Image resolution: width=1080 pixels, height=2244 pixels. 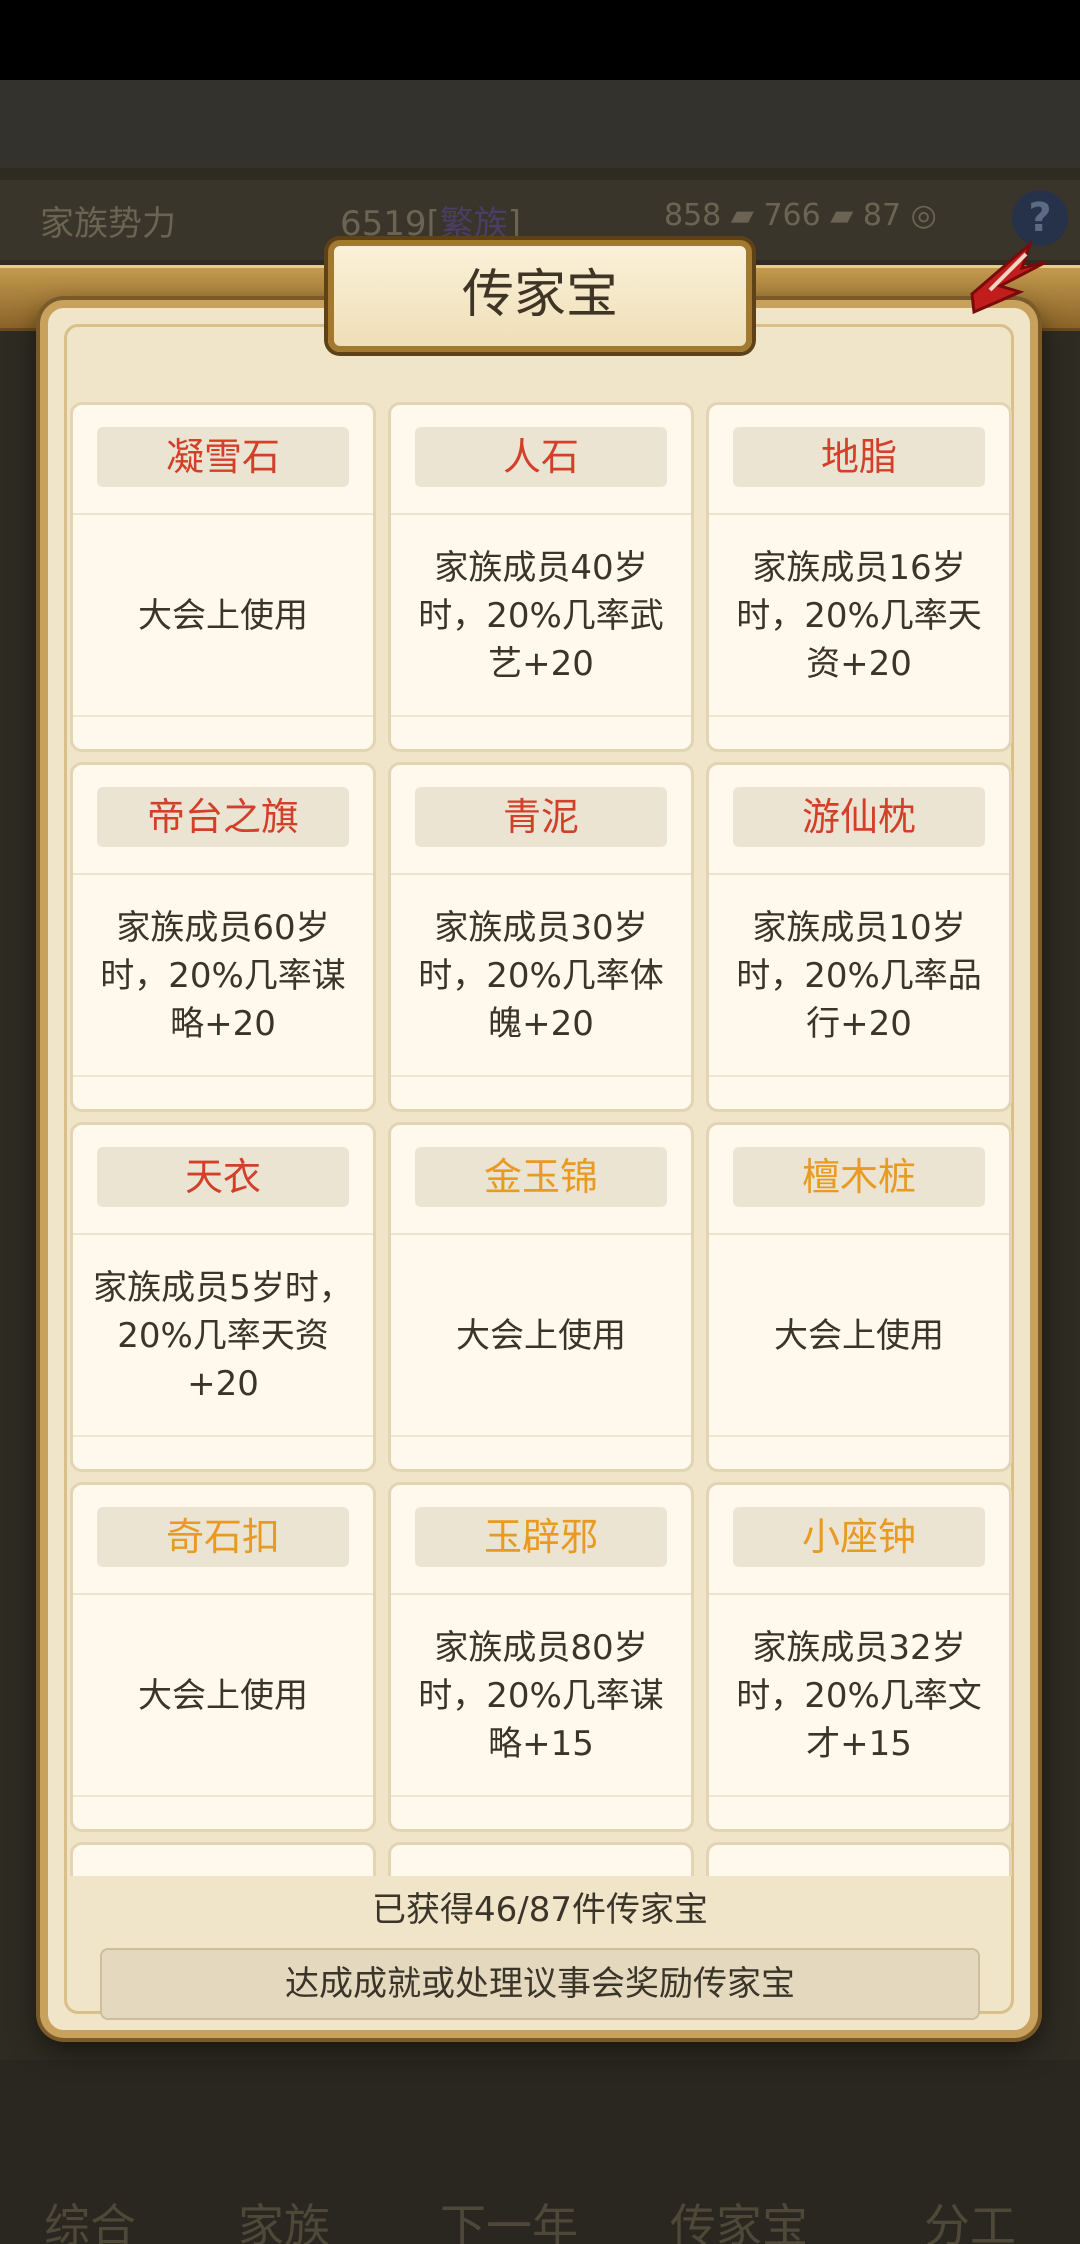 I want to click on heirloom-desc: 家族成员16岁时，20%几率天资+20, so click(x=859, y=616).